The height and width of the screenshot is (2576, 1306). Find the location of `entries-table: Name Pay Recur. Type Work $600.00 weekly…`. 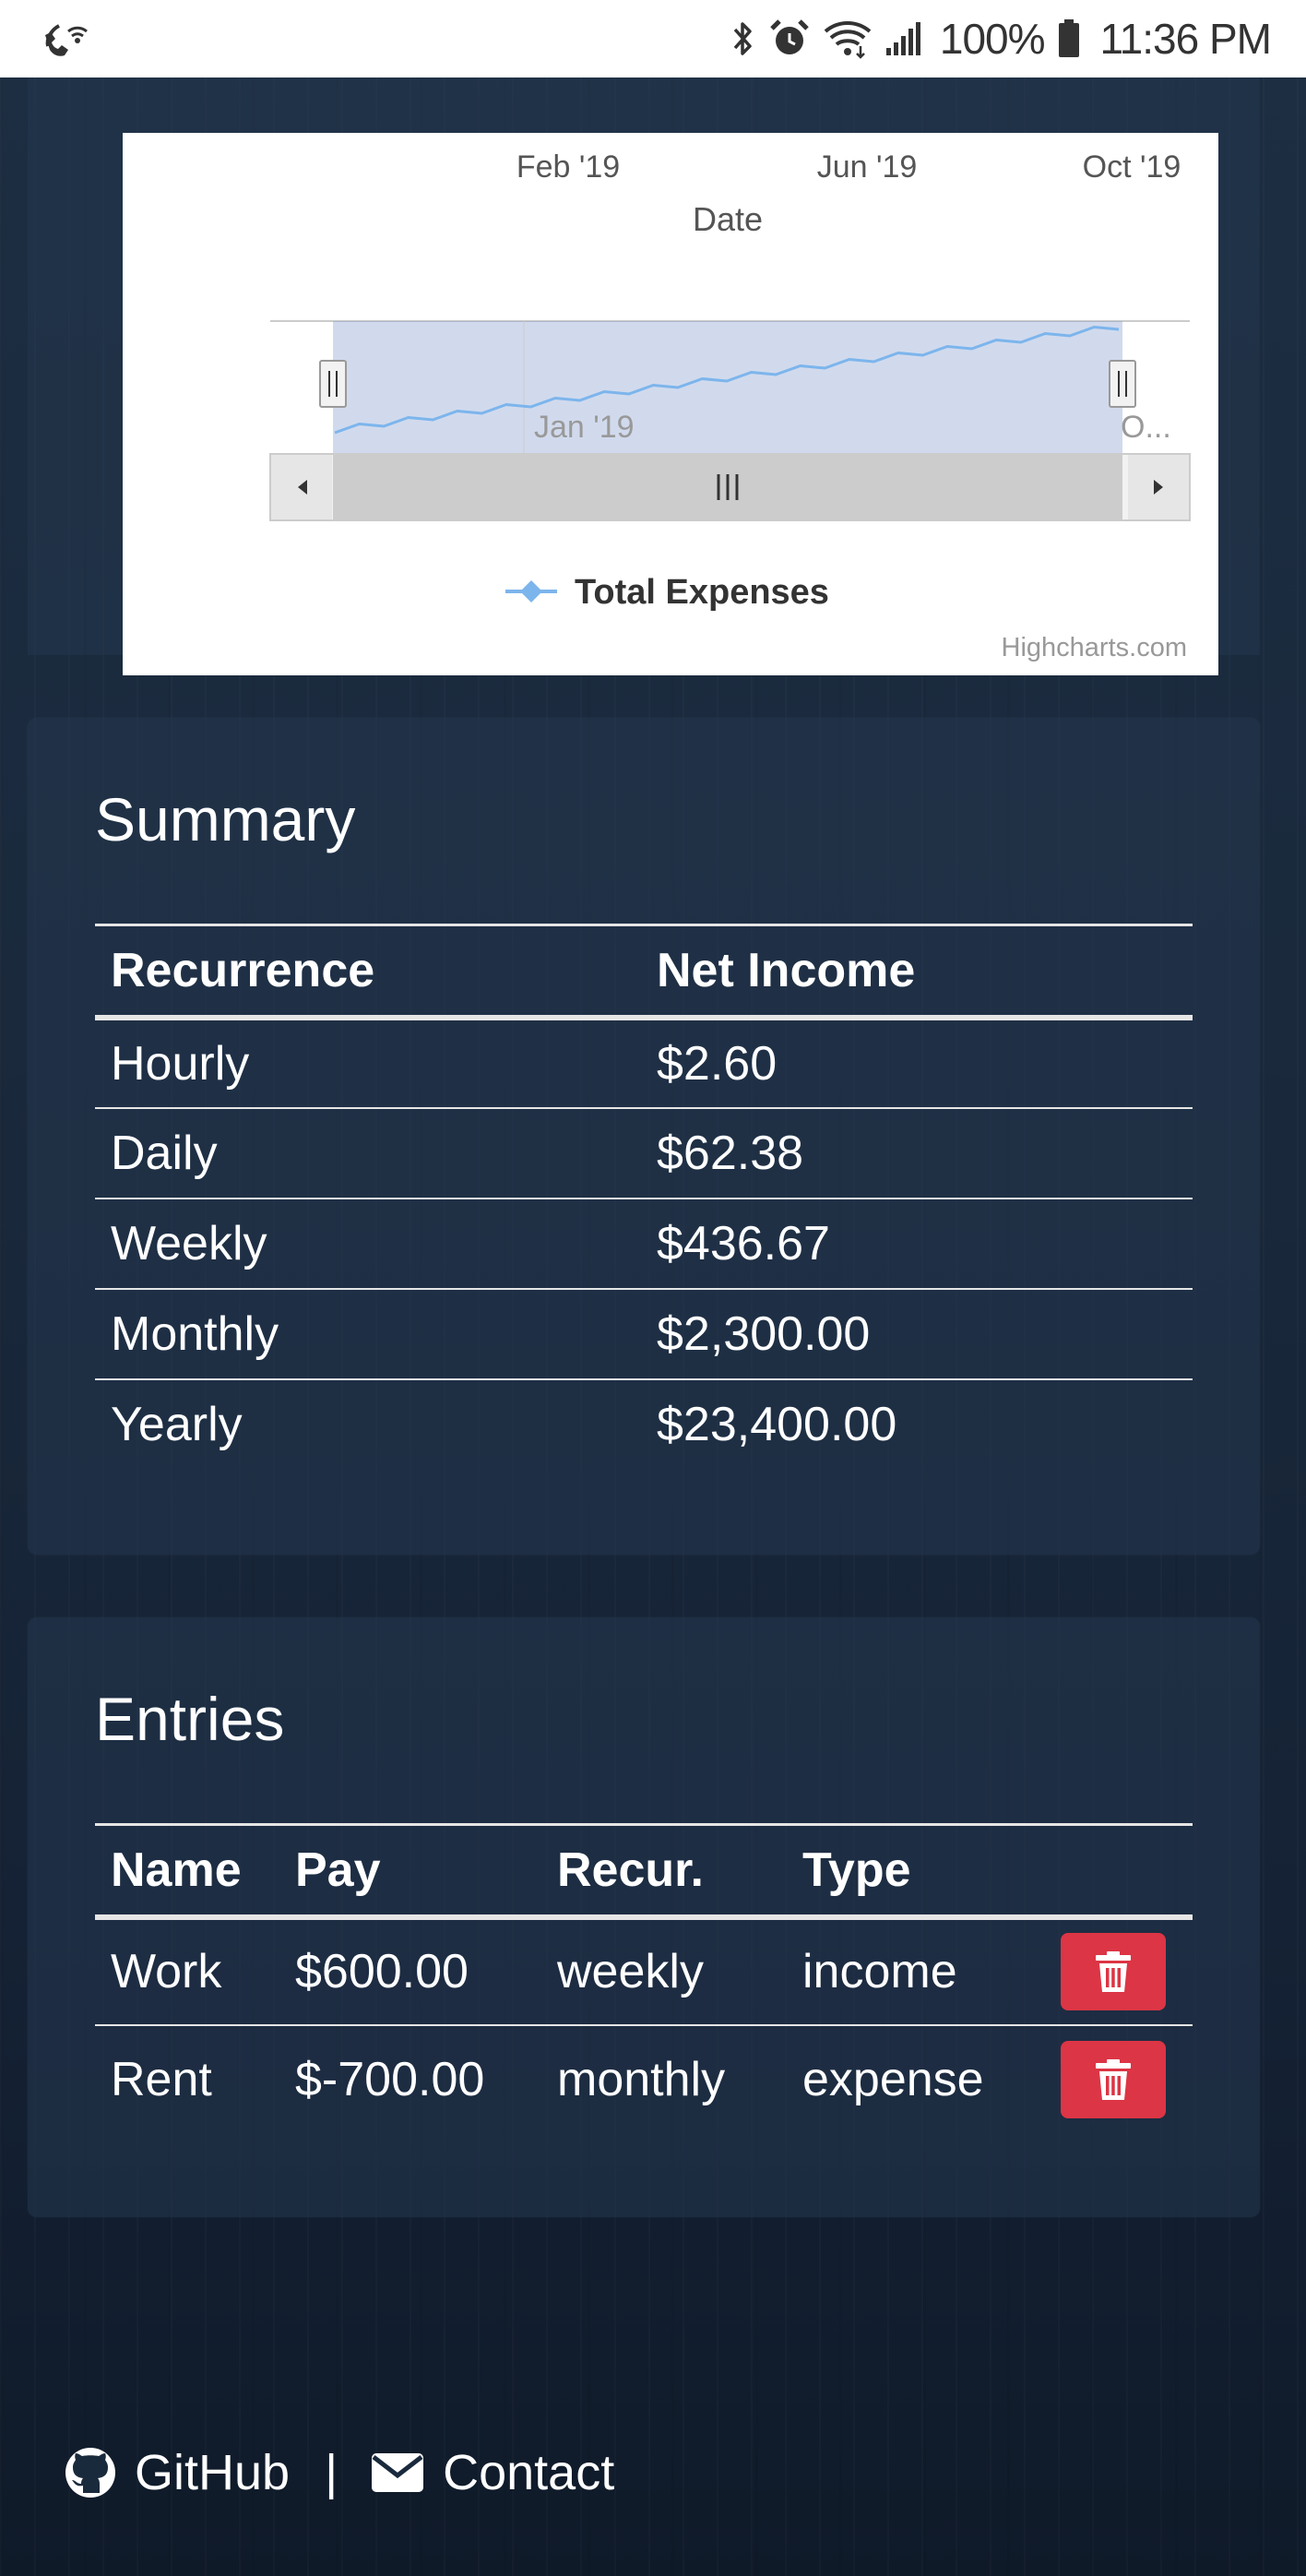

entries-table: Name Pay Recur. Type Work $600.00 weekly… is located at coordinates (644, 1978).